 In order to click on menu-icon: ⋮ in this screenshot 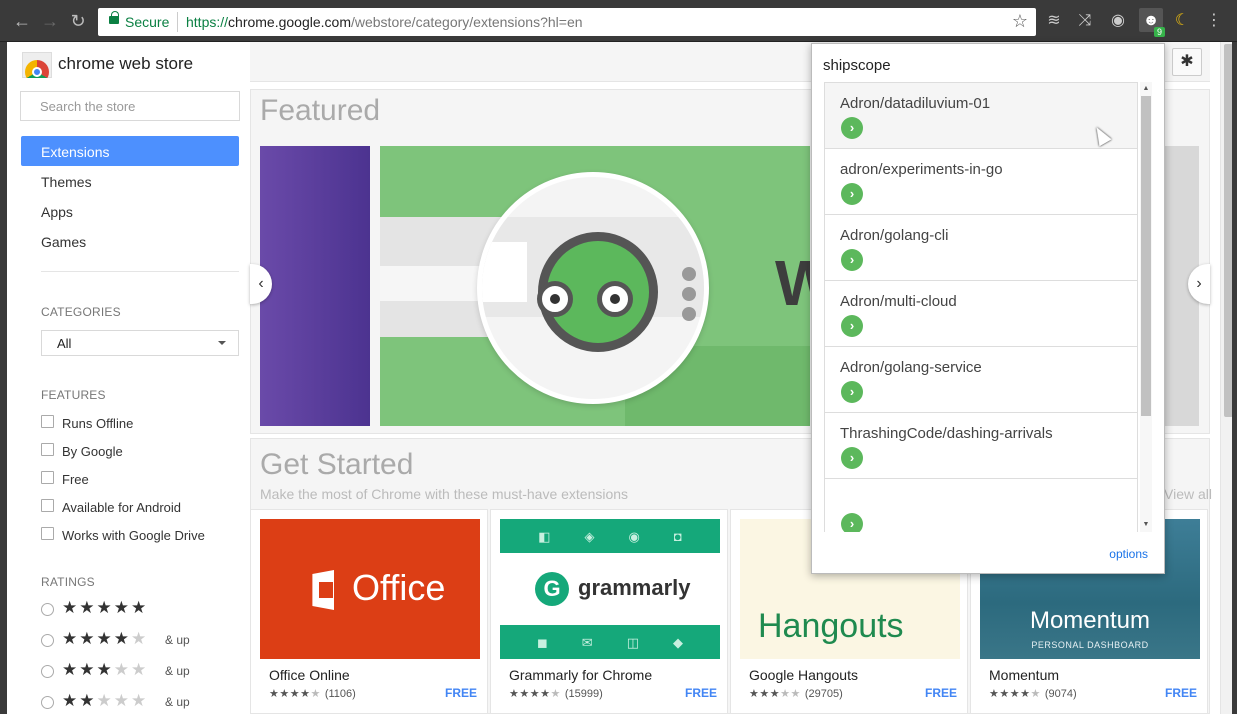, I will do `click(1214, 21)`.